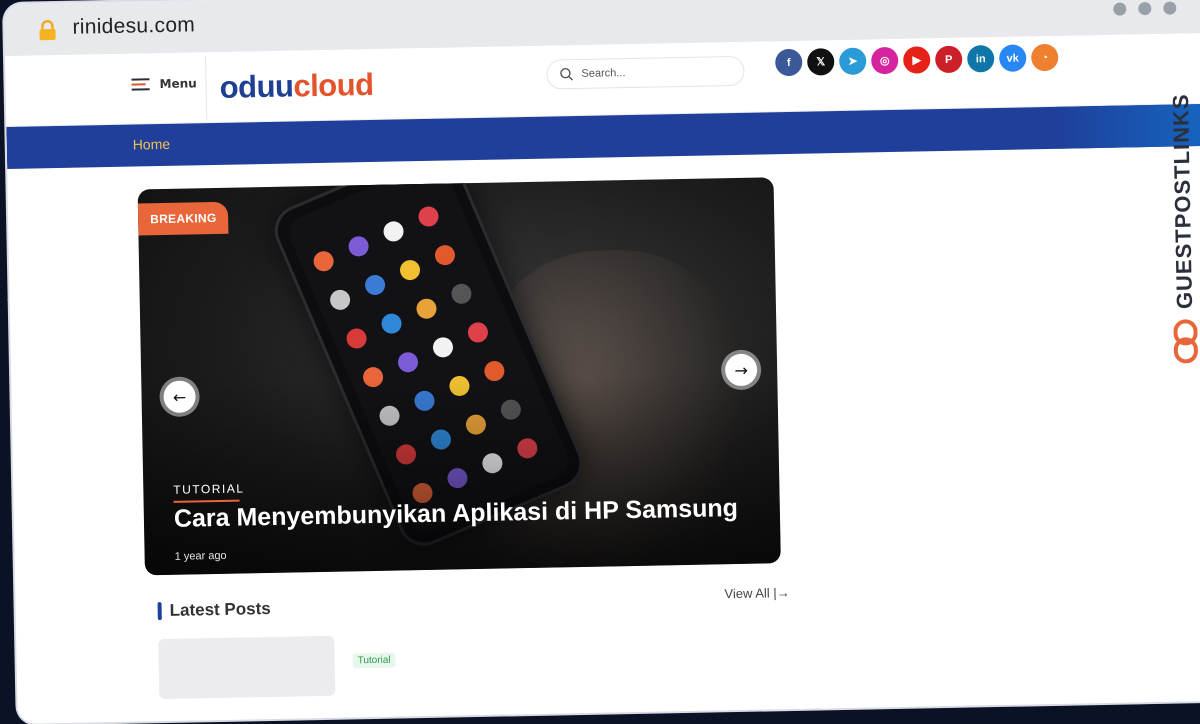 The width and height of the screenshot is (1200, 724). I want to click on linkedin-icon: in, so click(980, 59).